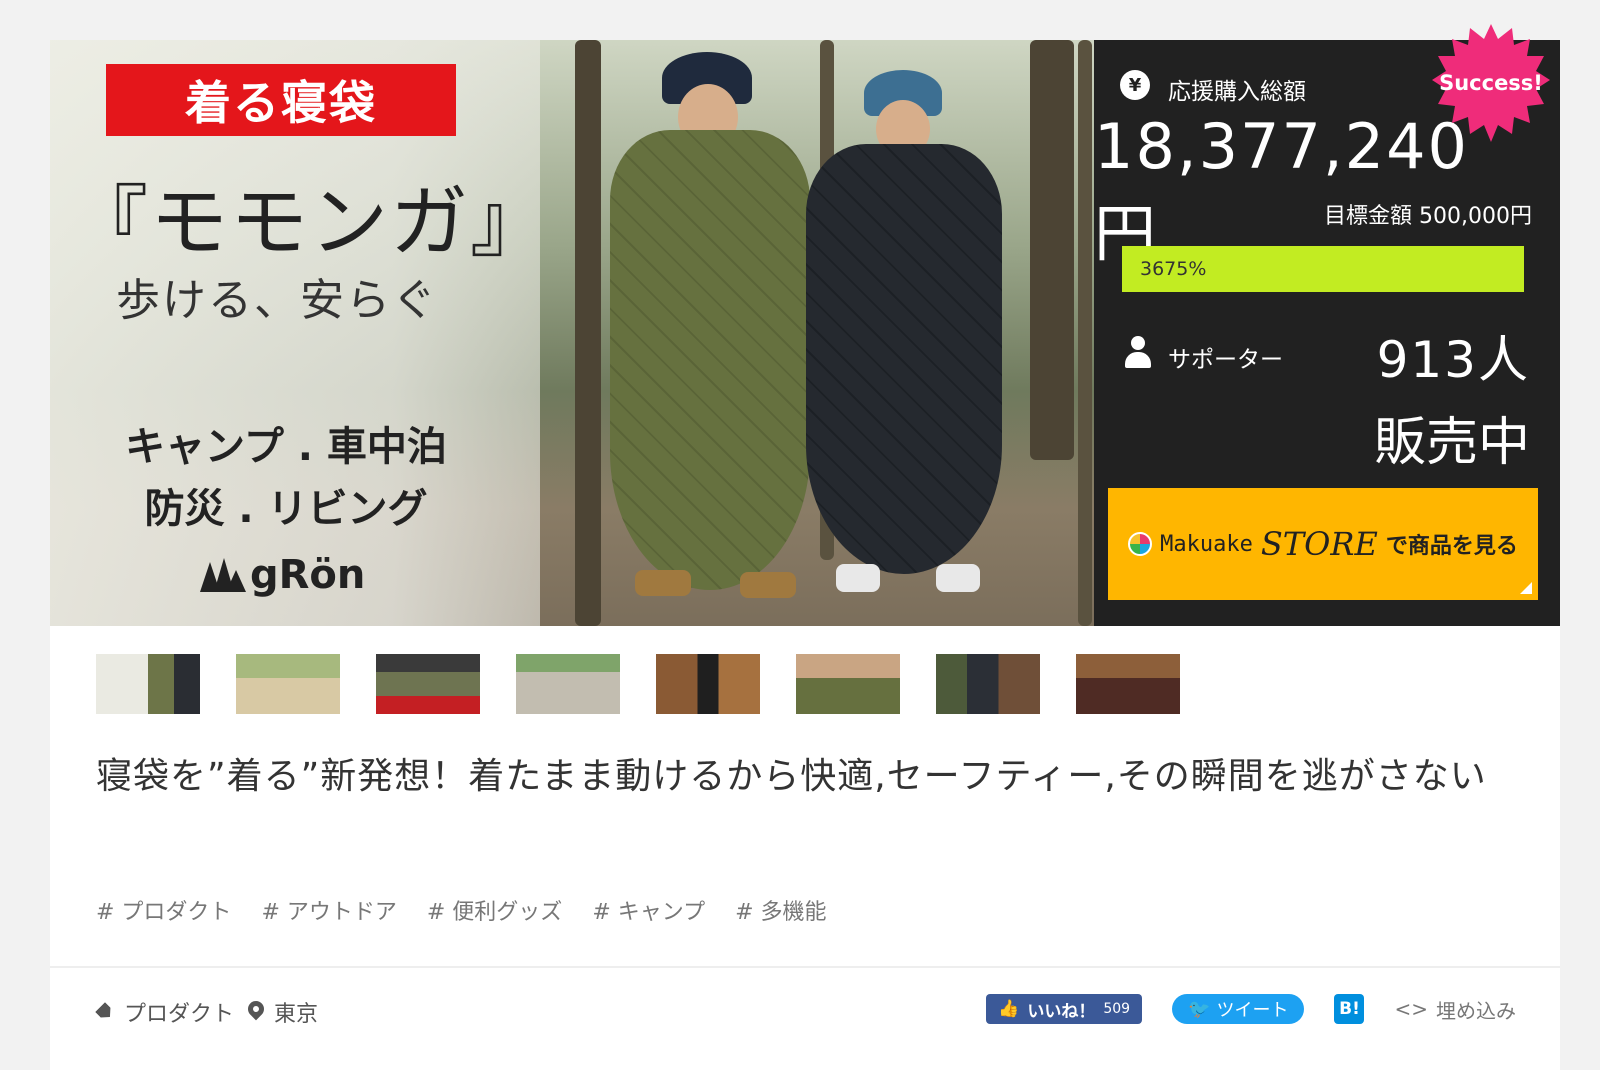 This screenshot has height=1070, width=1600. I want to click on makuake-logo-icon, so click(1140, 544).